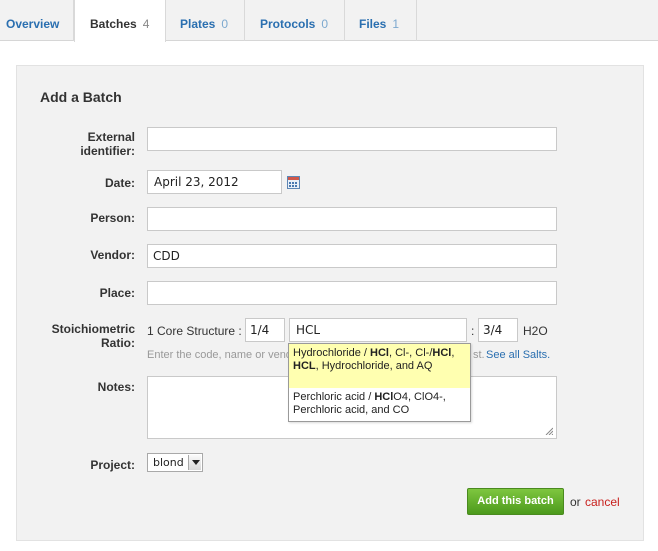  I want to click on solvent-text: H2O, so click(535, 331).